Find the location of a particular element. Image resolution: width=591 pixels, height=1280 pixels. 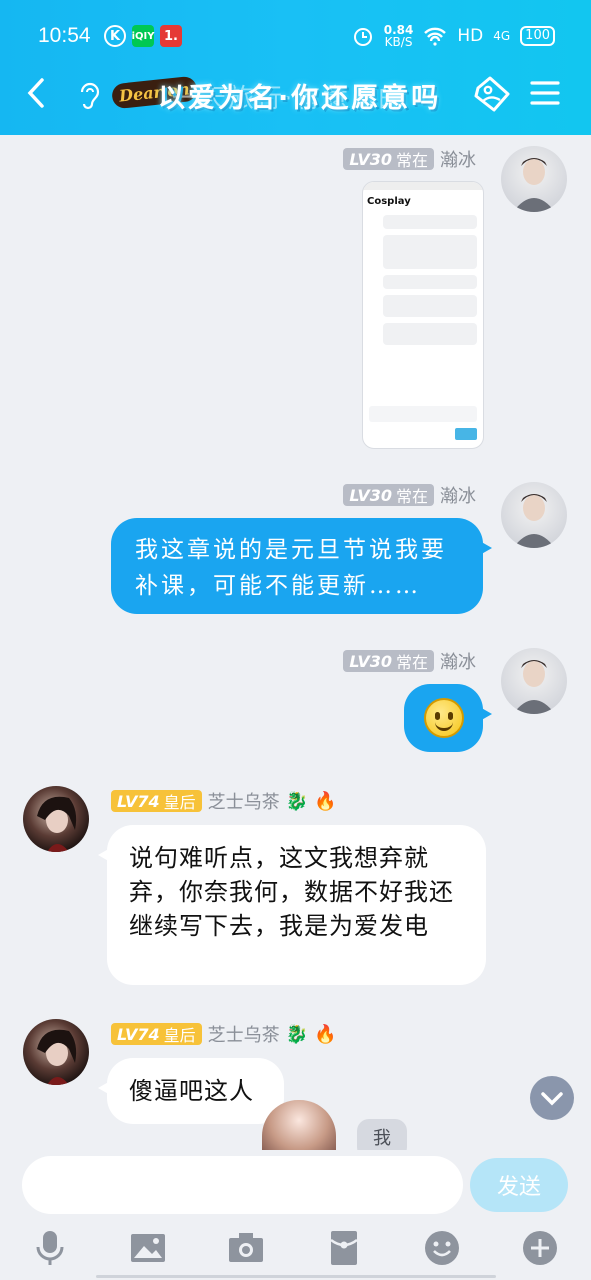

image-message: Cosplay is located at coordinates (423, 315).